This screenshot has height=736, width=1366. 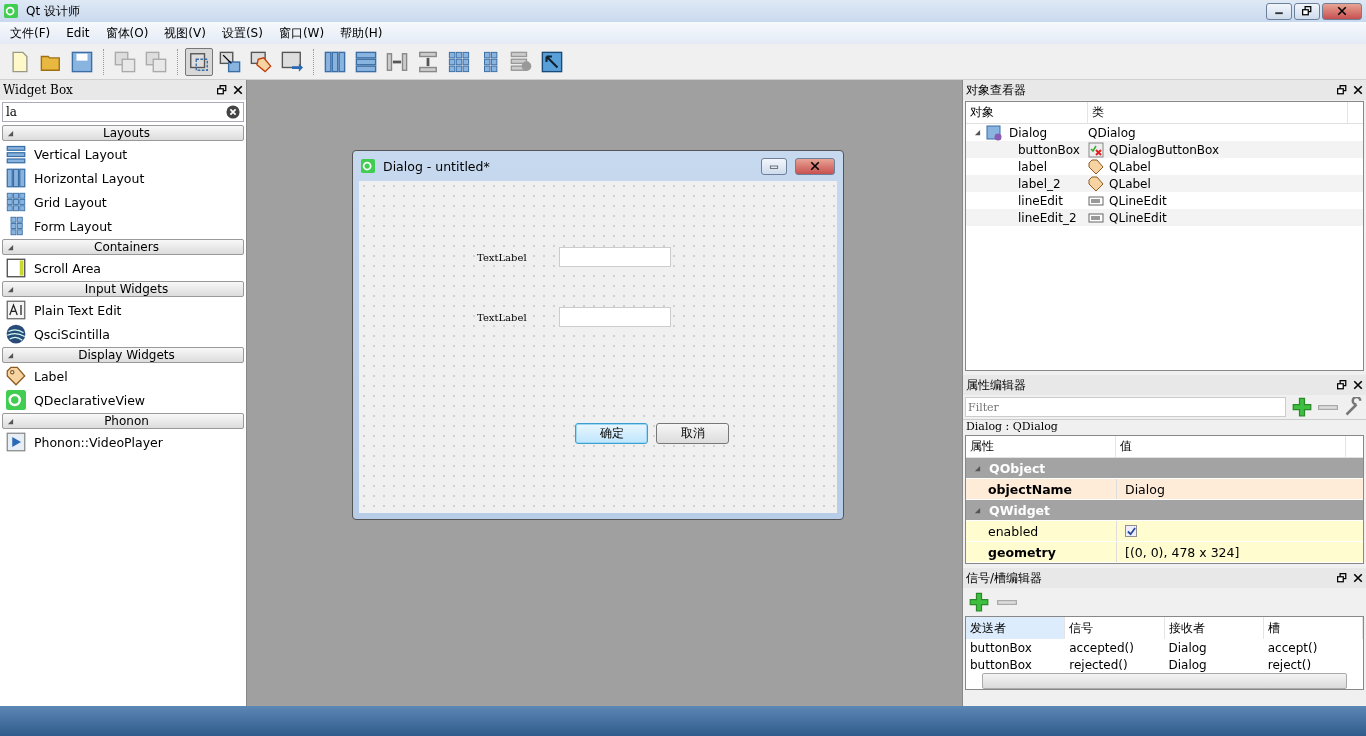 What do you see at coordinates (127, 33) in the screenshot?
I see `menu-item: 窗体(O)` at bounding box center [127, 33].